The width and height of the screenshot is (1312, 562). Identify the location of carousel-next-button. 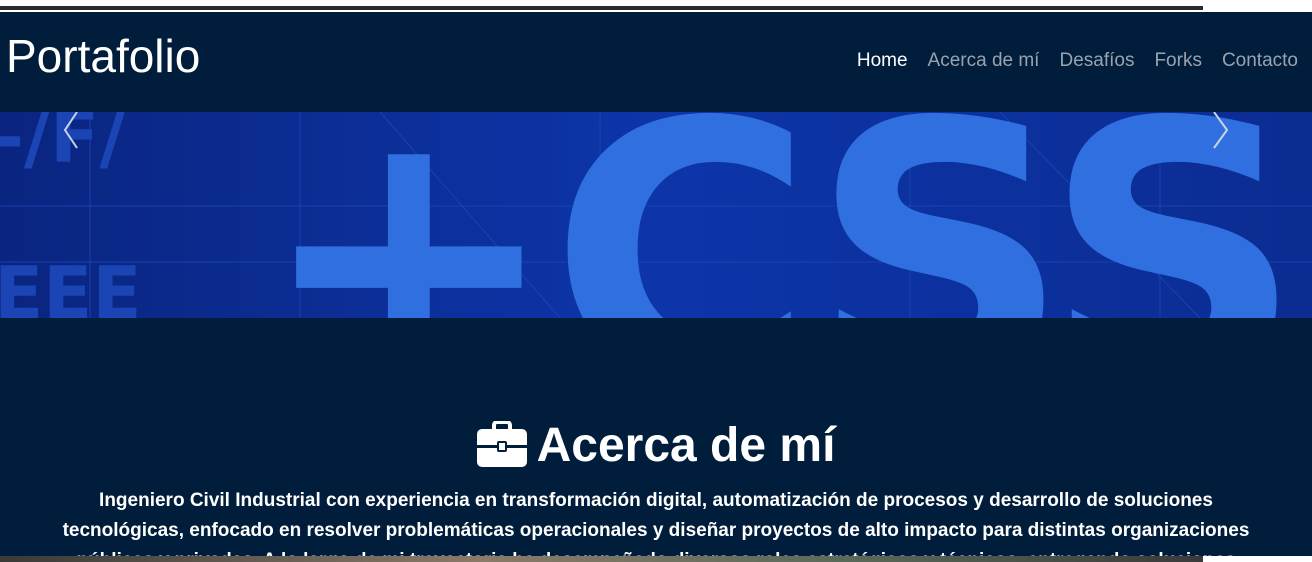
(1220, 132).